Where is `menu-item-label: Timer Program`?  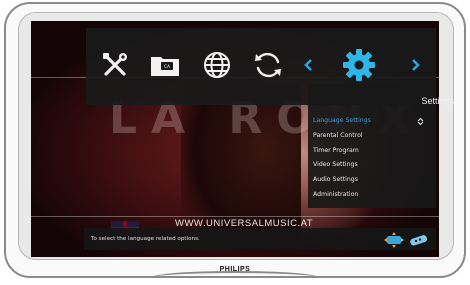 menu-item-label: Timer Program is located at coordinates (336, 150).